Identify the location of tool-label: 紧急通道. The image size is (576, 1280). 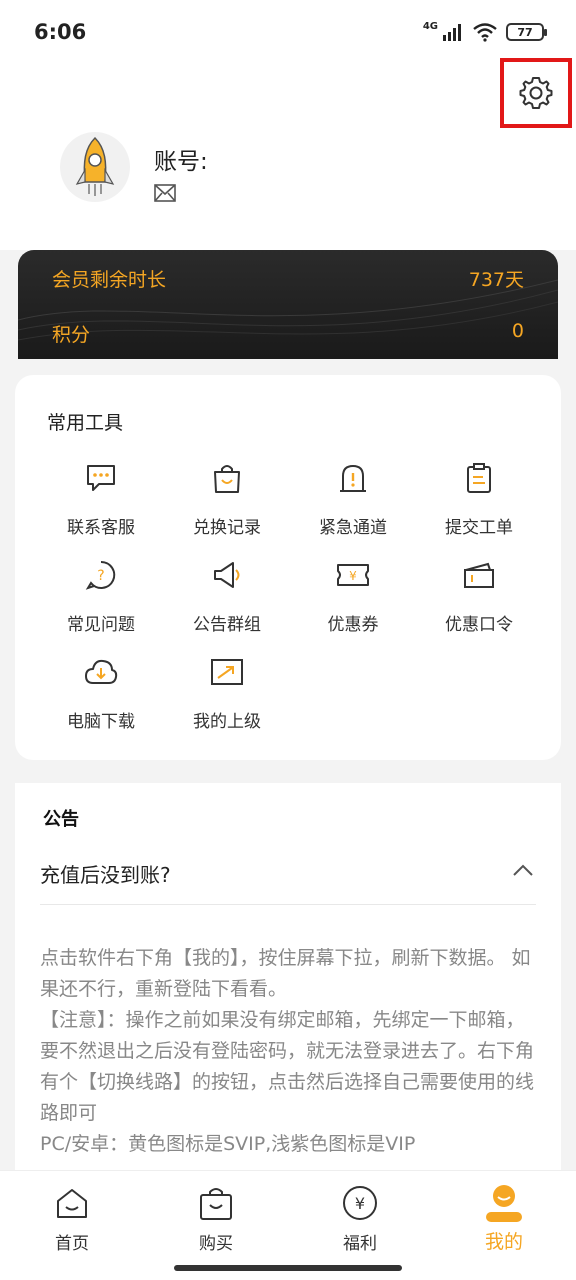
(353, 528).